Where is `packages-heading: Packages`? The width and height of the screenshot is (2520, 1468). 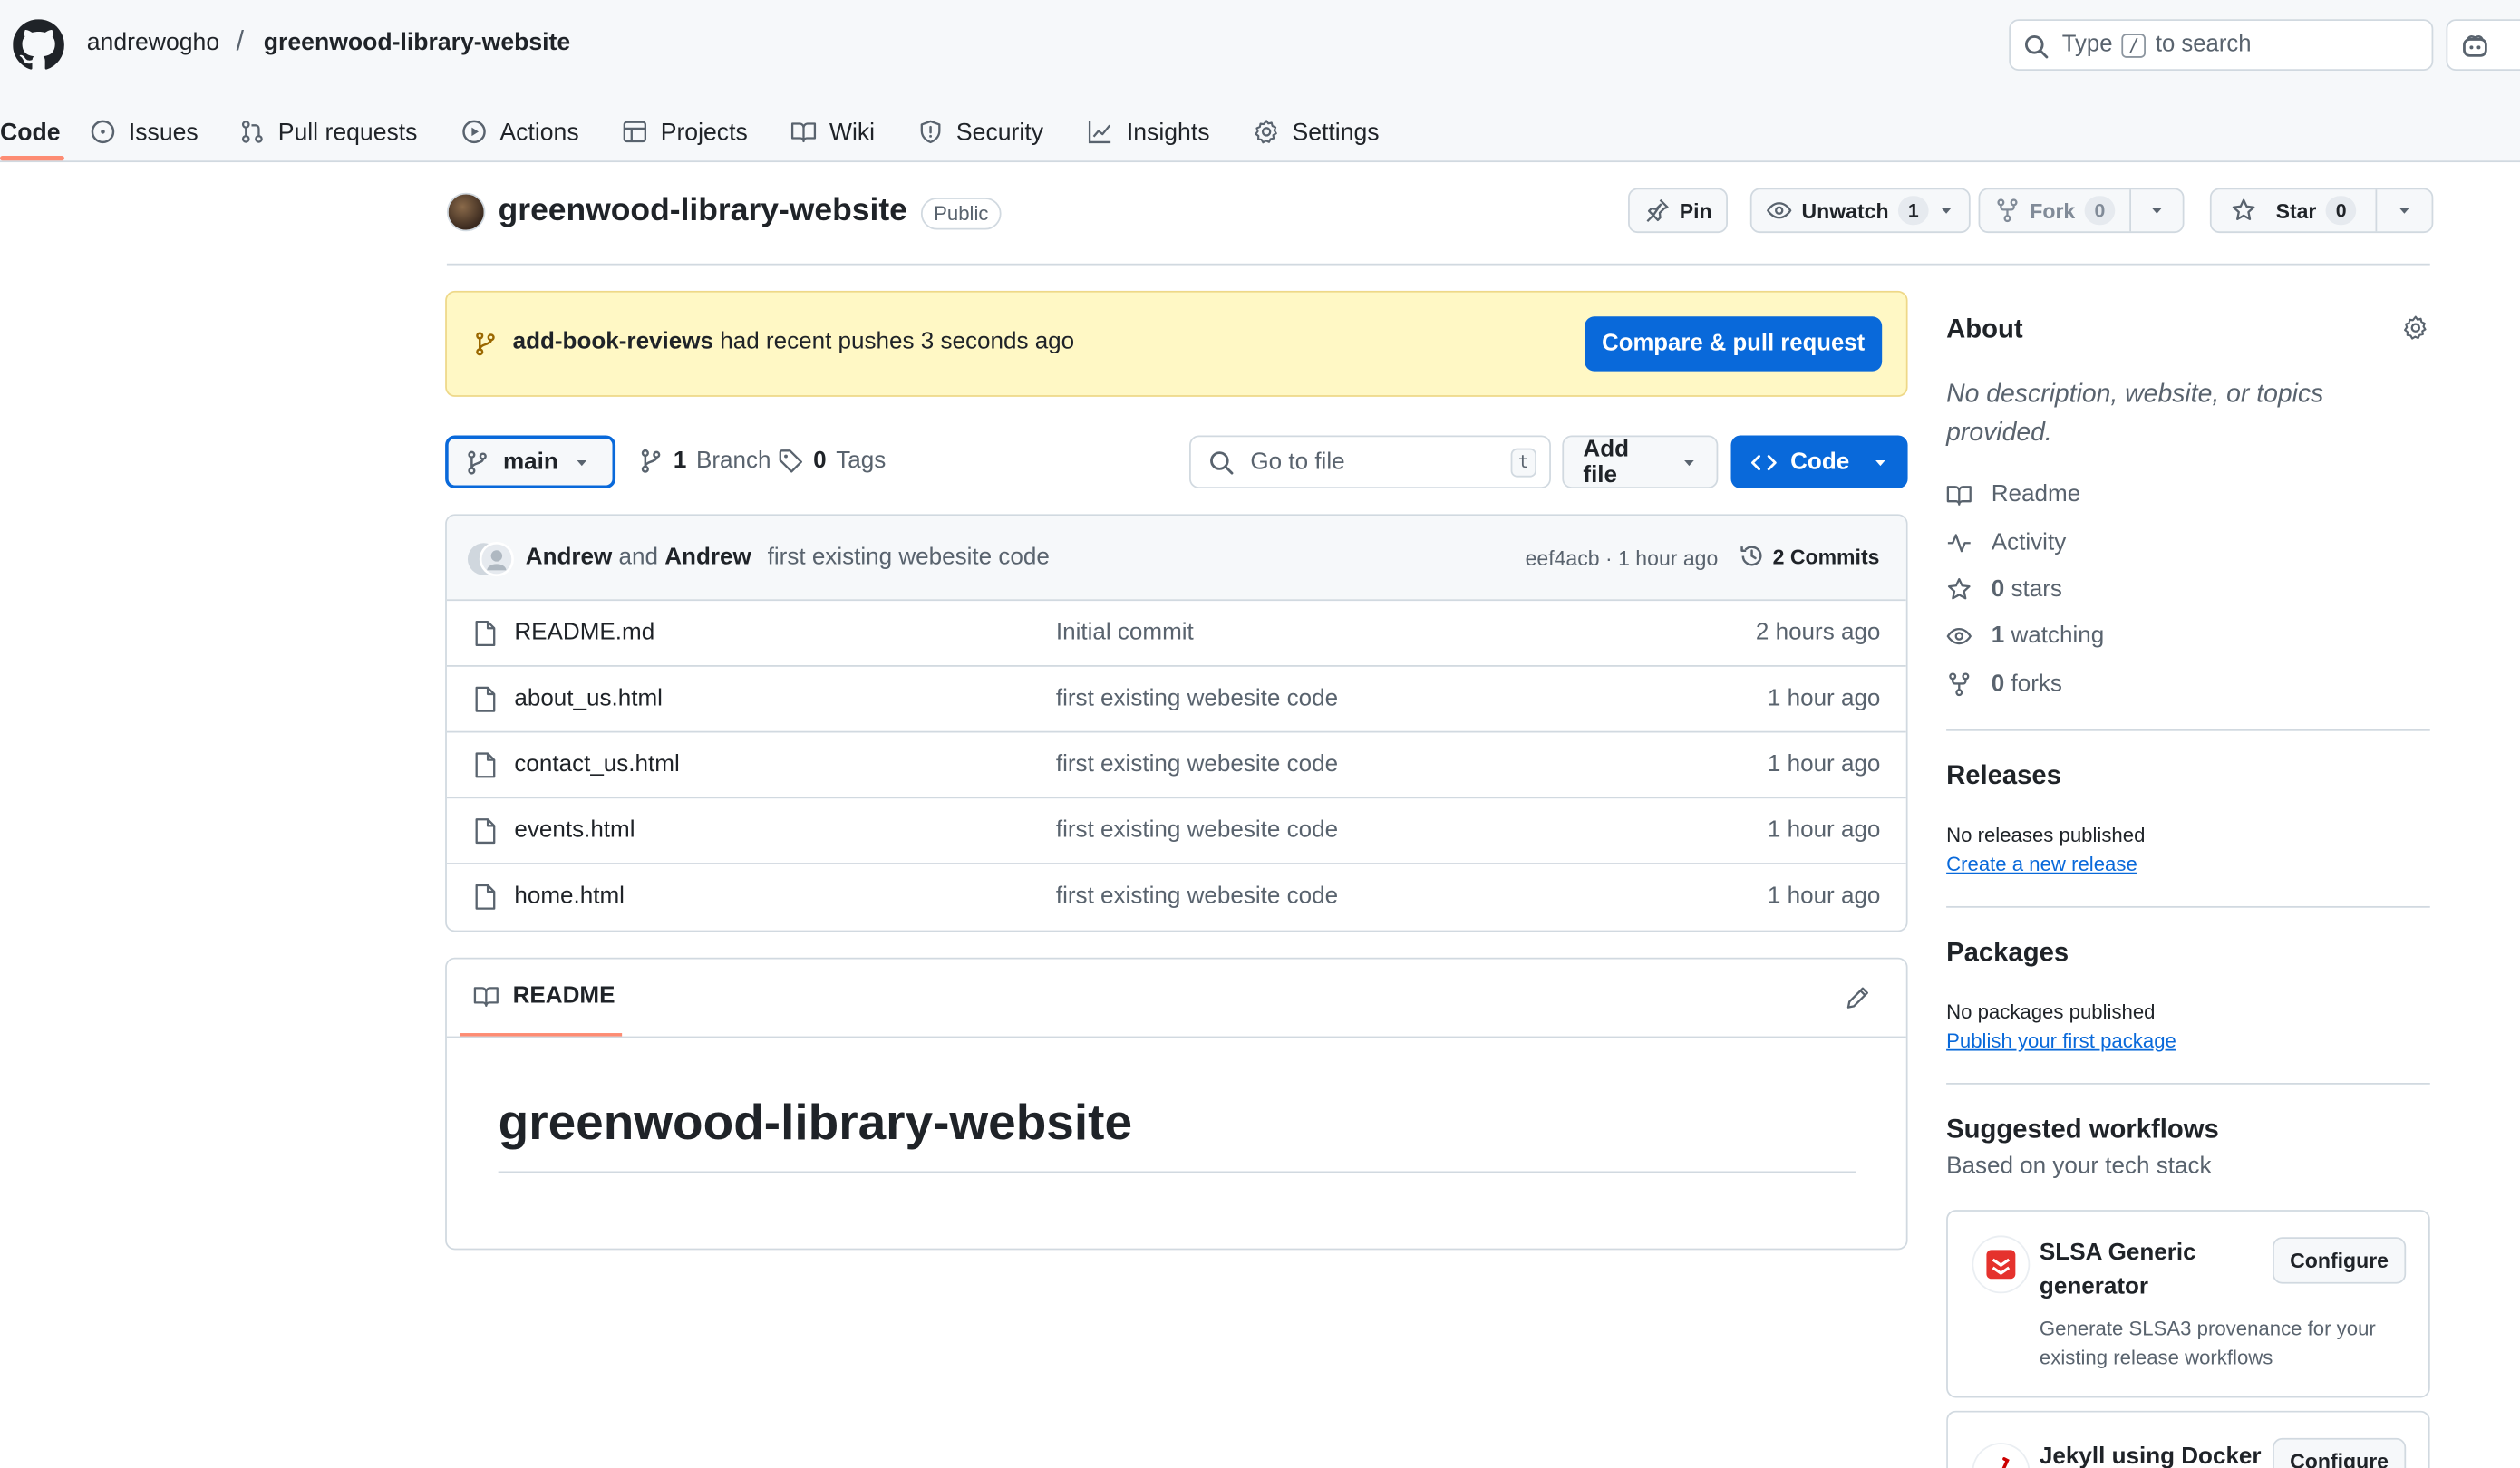
packages-heading: Packages is located at coordinates (2007, 954).